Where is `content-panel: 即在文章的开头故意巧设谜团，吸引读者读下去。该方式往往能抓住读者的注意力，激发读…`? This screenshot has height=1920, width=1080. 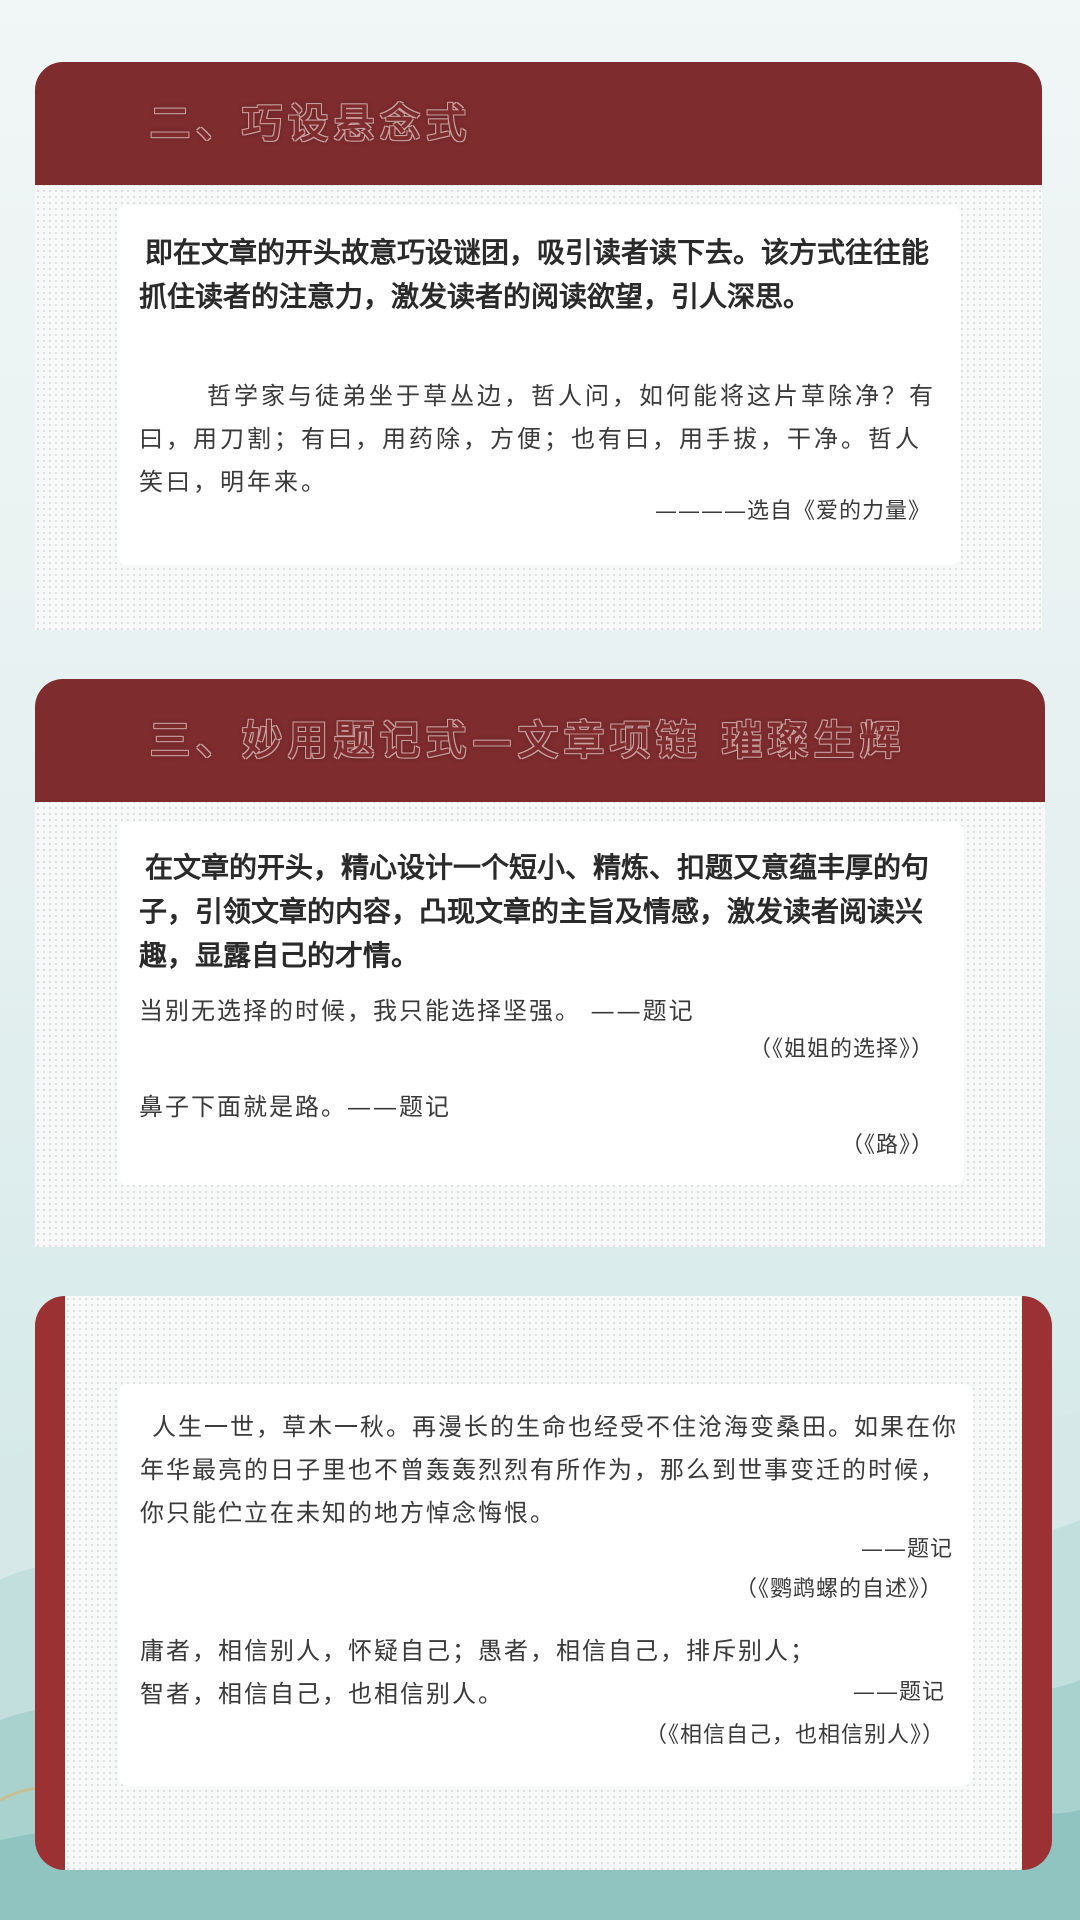 content-panel: 即在文章的开头故意巧设谜团，吸引读者读下去。该方式往往能抓住读者的注意力，激发读… is located at coordinates (539, 385).